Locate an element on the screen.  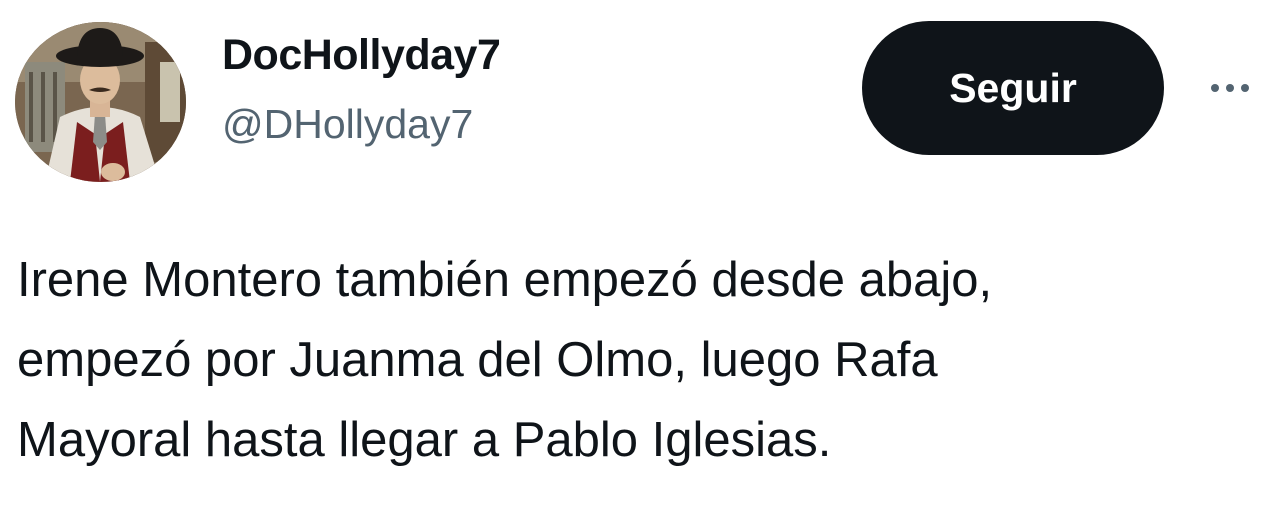
follow-button: Seguir is located at coordinates (1013, 88).